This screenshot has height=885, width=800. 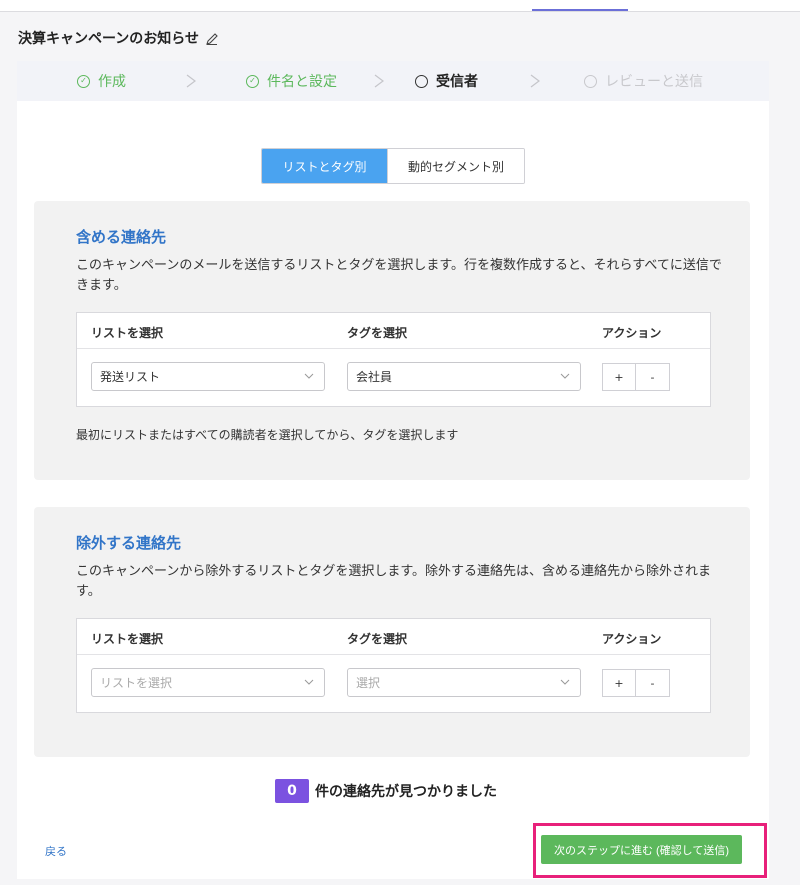 I want to click on tab-lists-and-tags: リストとタグ別, so click(x=324, y=166).